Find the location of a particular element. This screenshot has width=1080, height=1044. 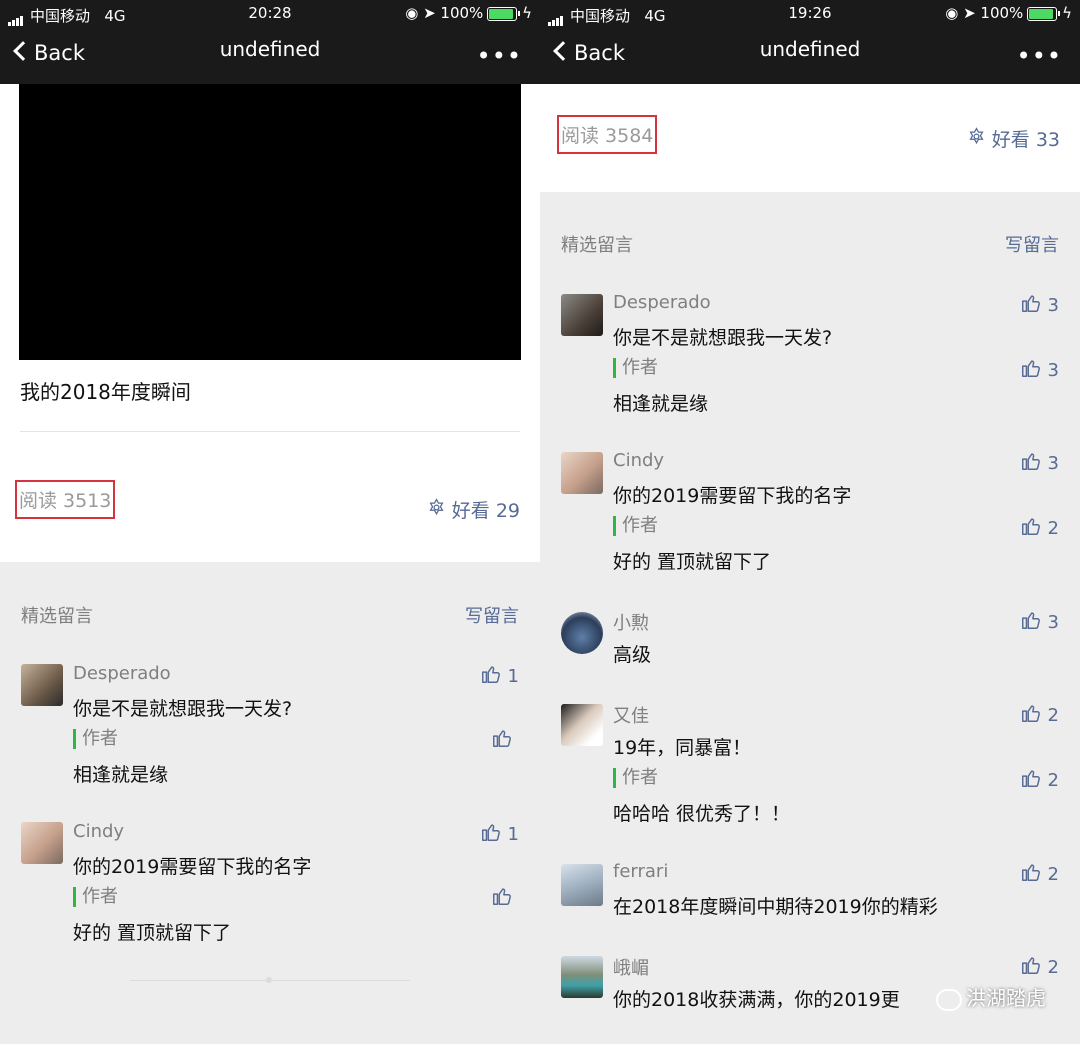

reply-like-count: 3 is located at coordinates (1053, 370).